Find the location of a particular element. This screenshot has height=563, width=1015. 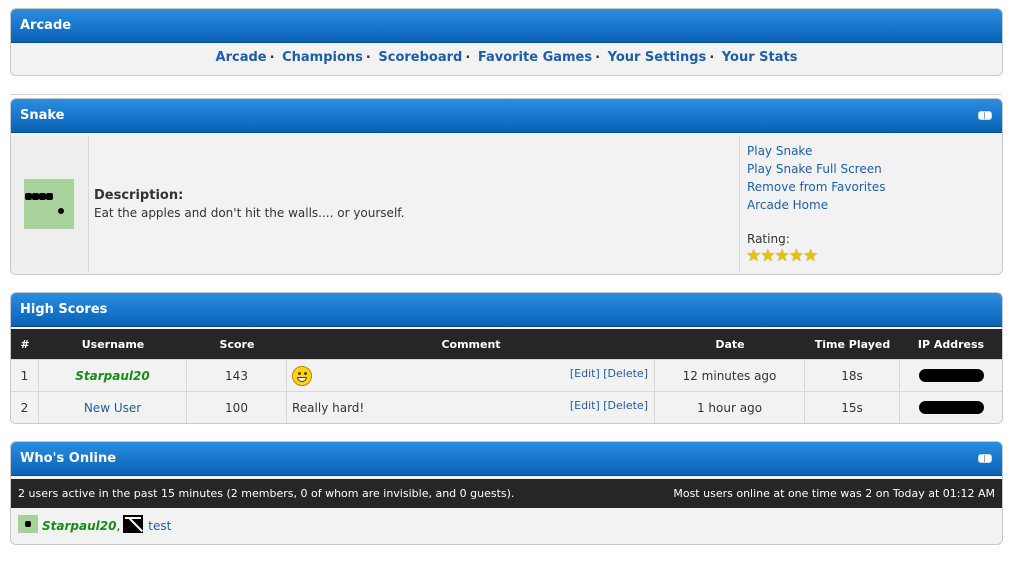

nav-arcade-link: Arcade is located at coordinates (241, 57).